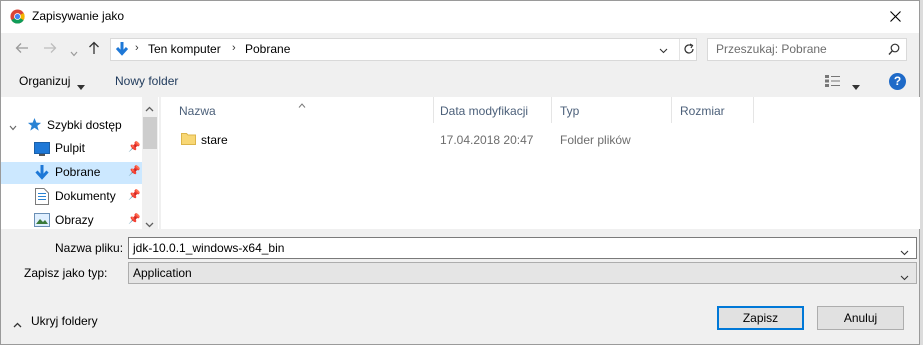 Image resolution: width=923 pixels, height=345 pixels. What do you see at coordinates (22, 49) in the screenshot?
I see `arrow-left-icon` at bounding box center [22, 49].